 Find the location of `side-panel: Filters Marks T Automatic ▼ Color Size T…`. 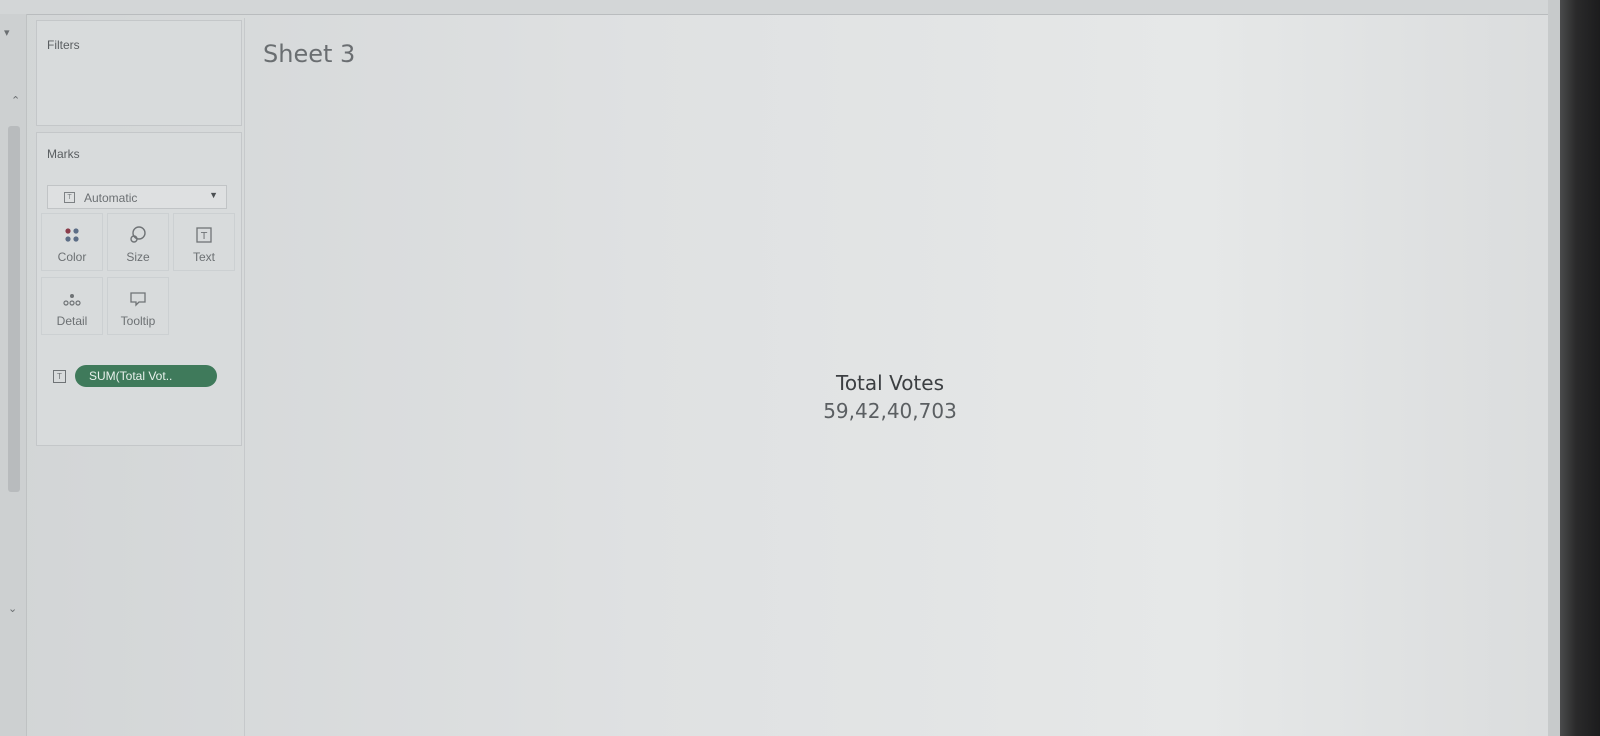

side-panel: Filters Marks T Automatic ▼ Color Size T… is located at coordinates (139, 378).